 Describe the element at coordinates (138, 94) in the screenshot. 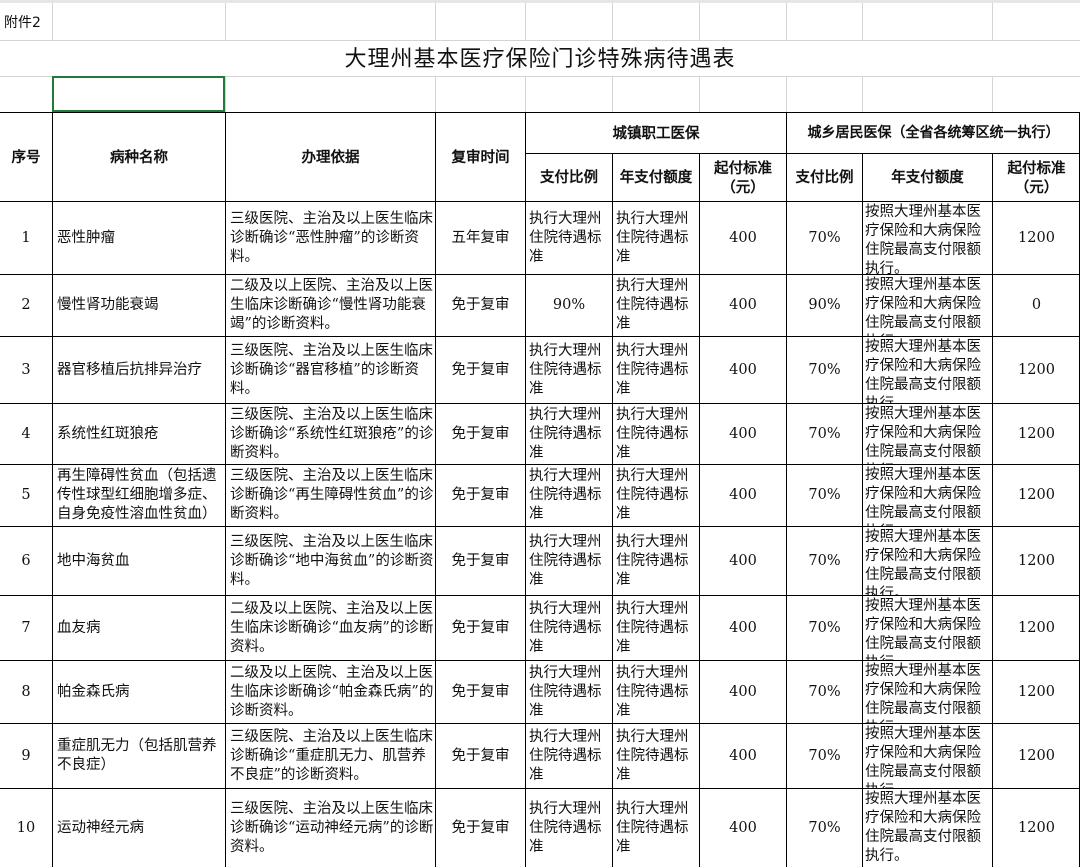

I see `selected-cell` at that location.